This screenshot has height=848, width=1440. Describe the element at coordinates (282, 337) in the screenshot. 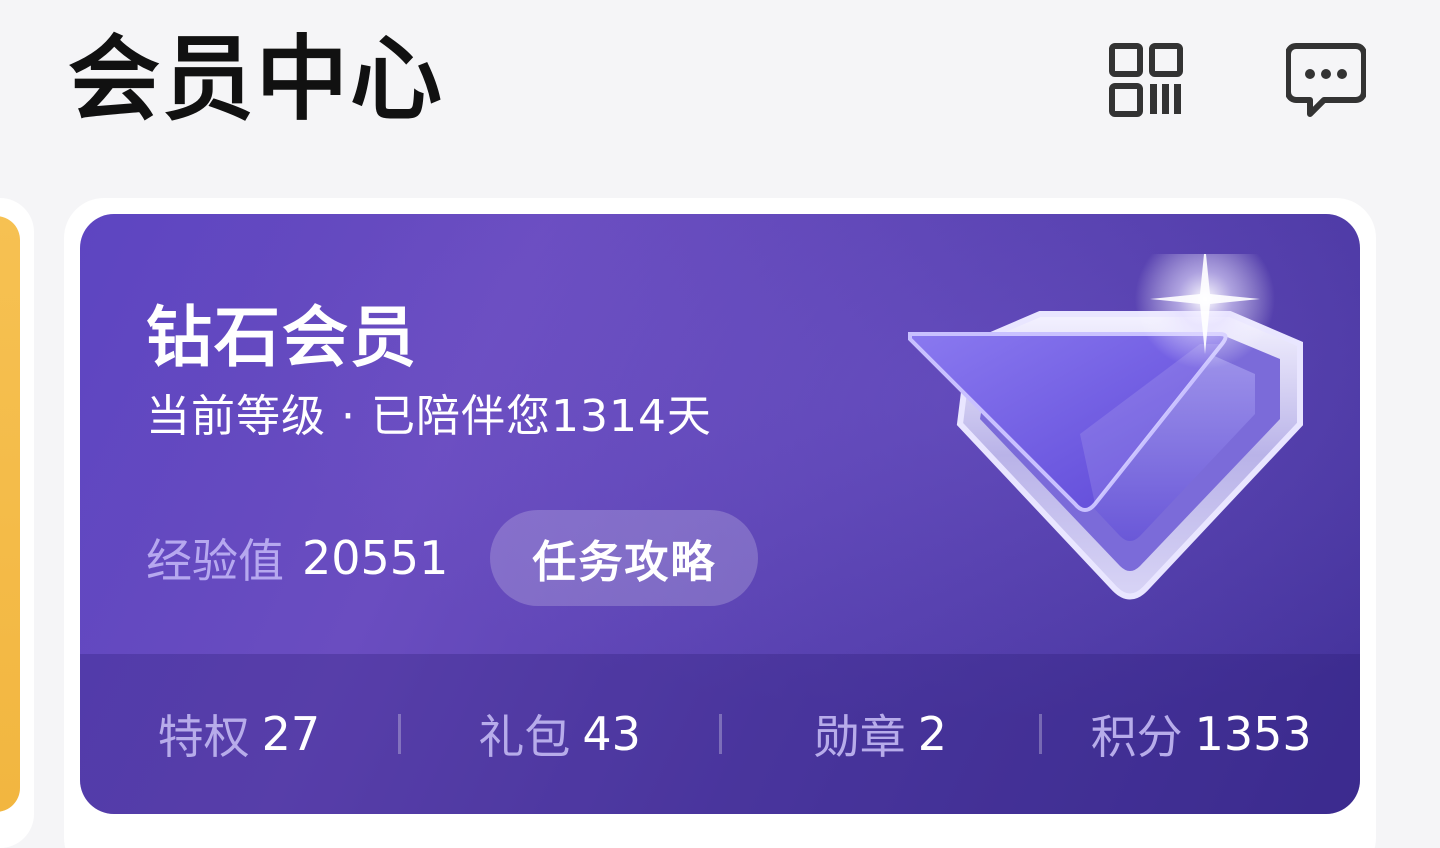

I see `level-name: 钻石会员` at that location.